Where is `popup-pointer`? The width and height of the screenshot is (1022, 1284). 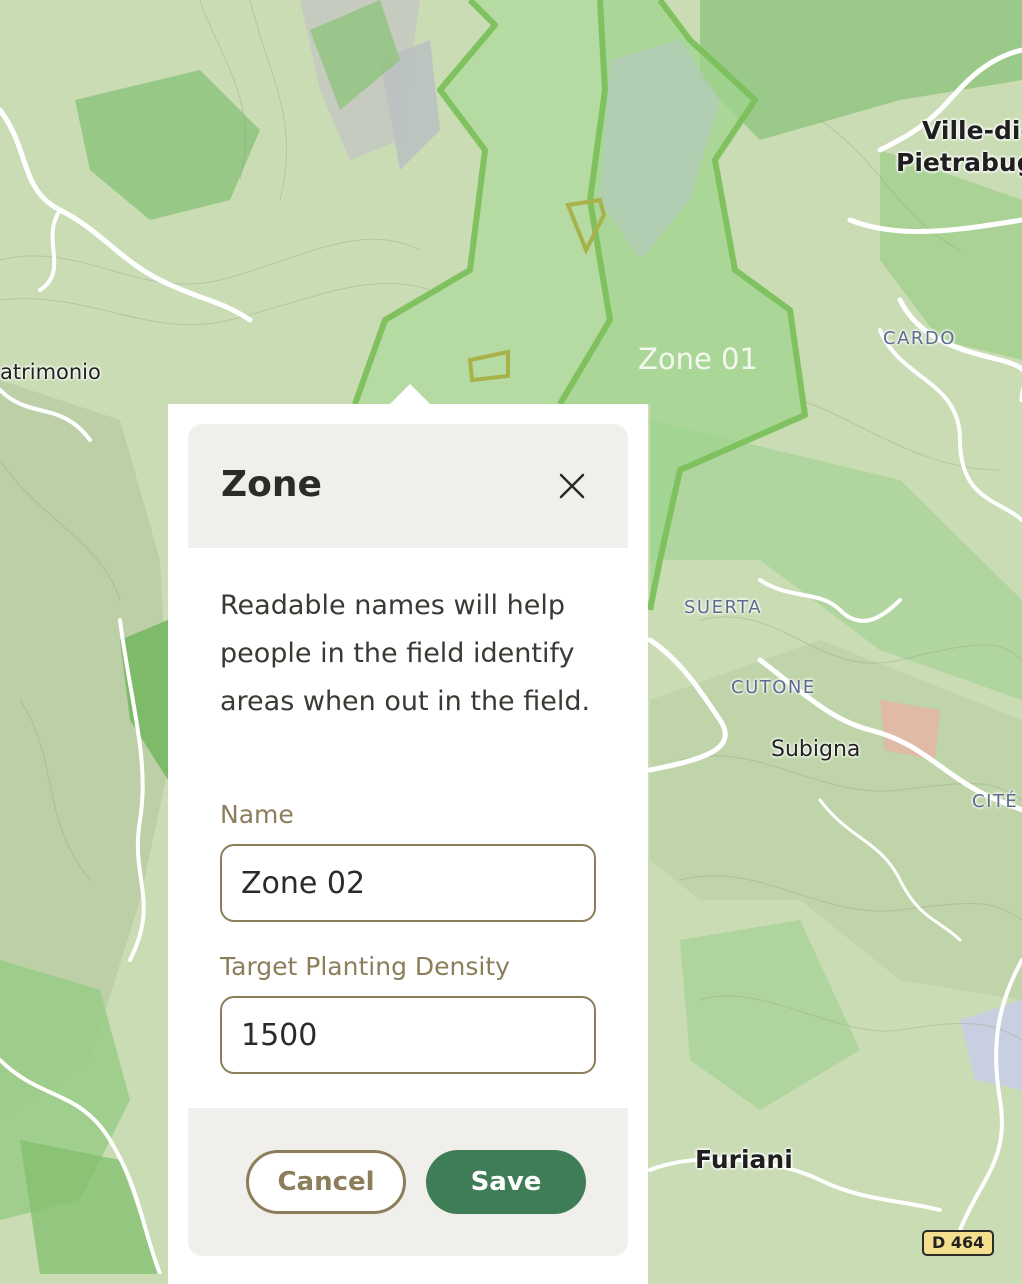 popup-pointer is located at coordinates (410, 394).